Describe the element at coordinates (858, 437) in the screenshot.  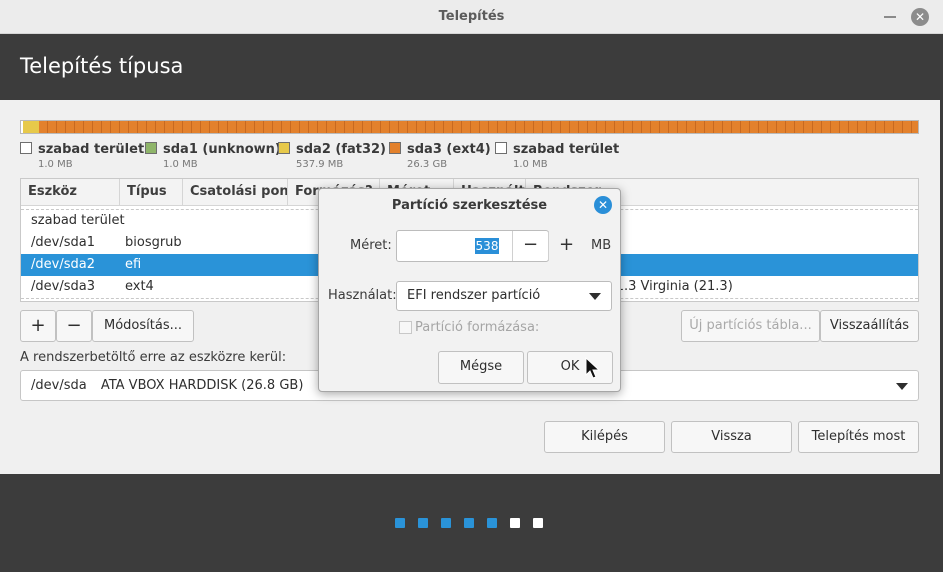
I see `install-now-button: Telepítés most` at that location.